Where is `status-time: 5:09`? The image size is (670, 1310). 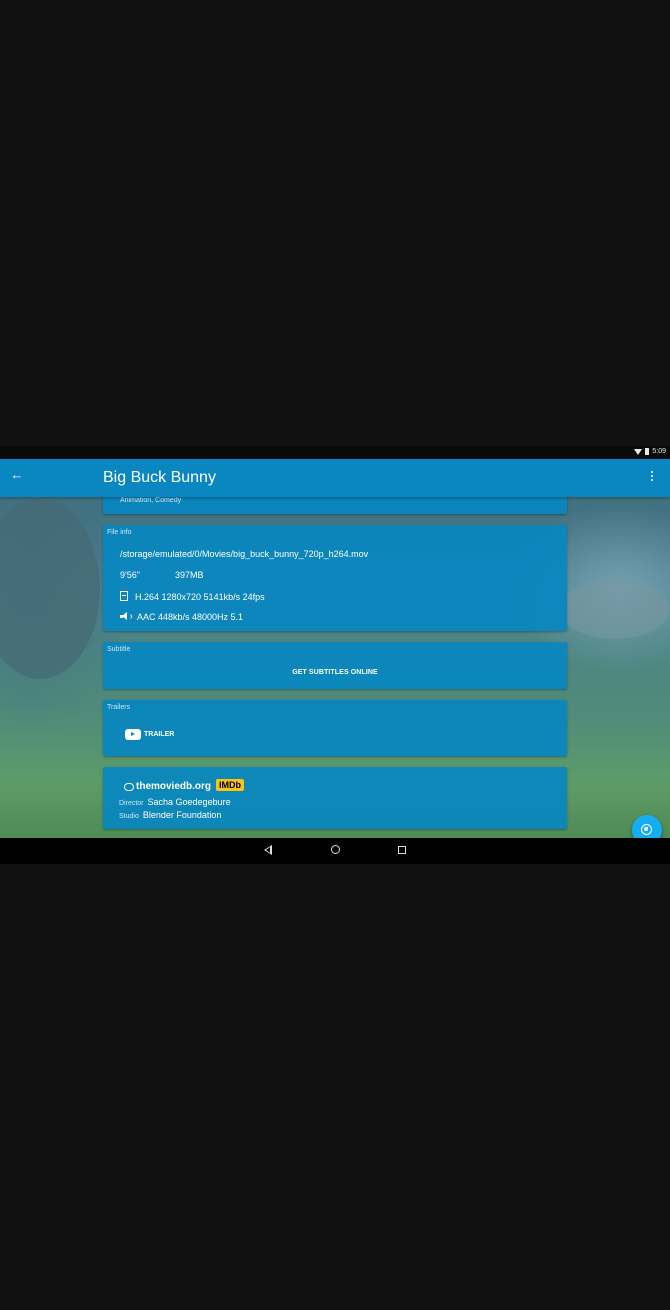 status-time: 5:09 is located at coordinates (659, 451).